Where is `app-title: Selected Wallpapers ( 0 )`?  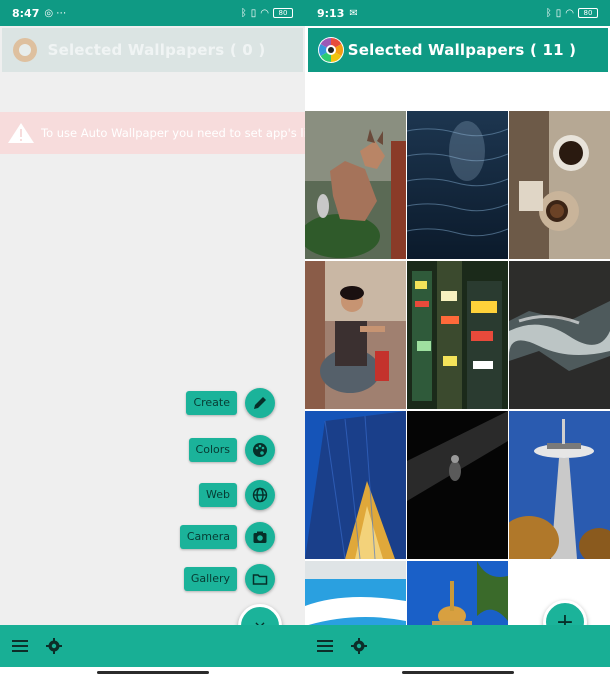
app-title: Selected Wallpapers ( 0 ) is located at coordinates (156, 50).